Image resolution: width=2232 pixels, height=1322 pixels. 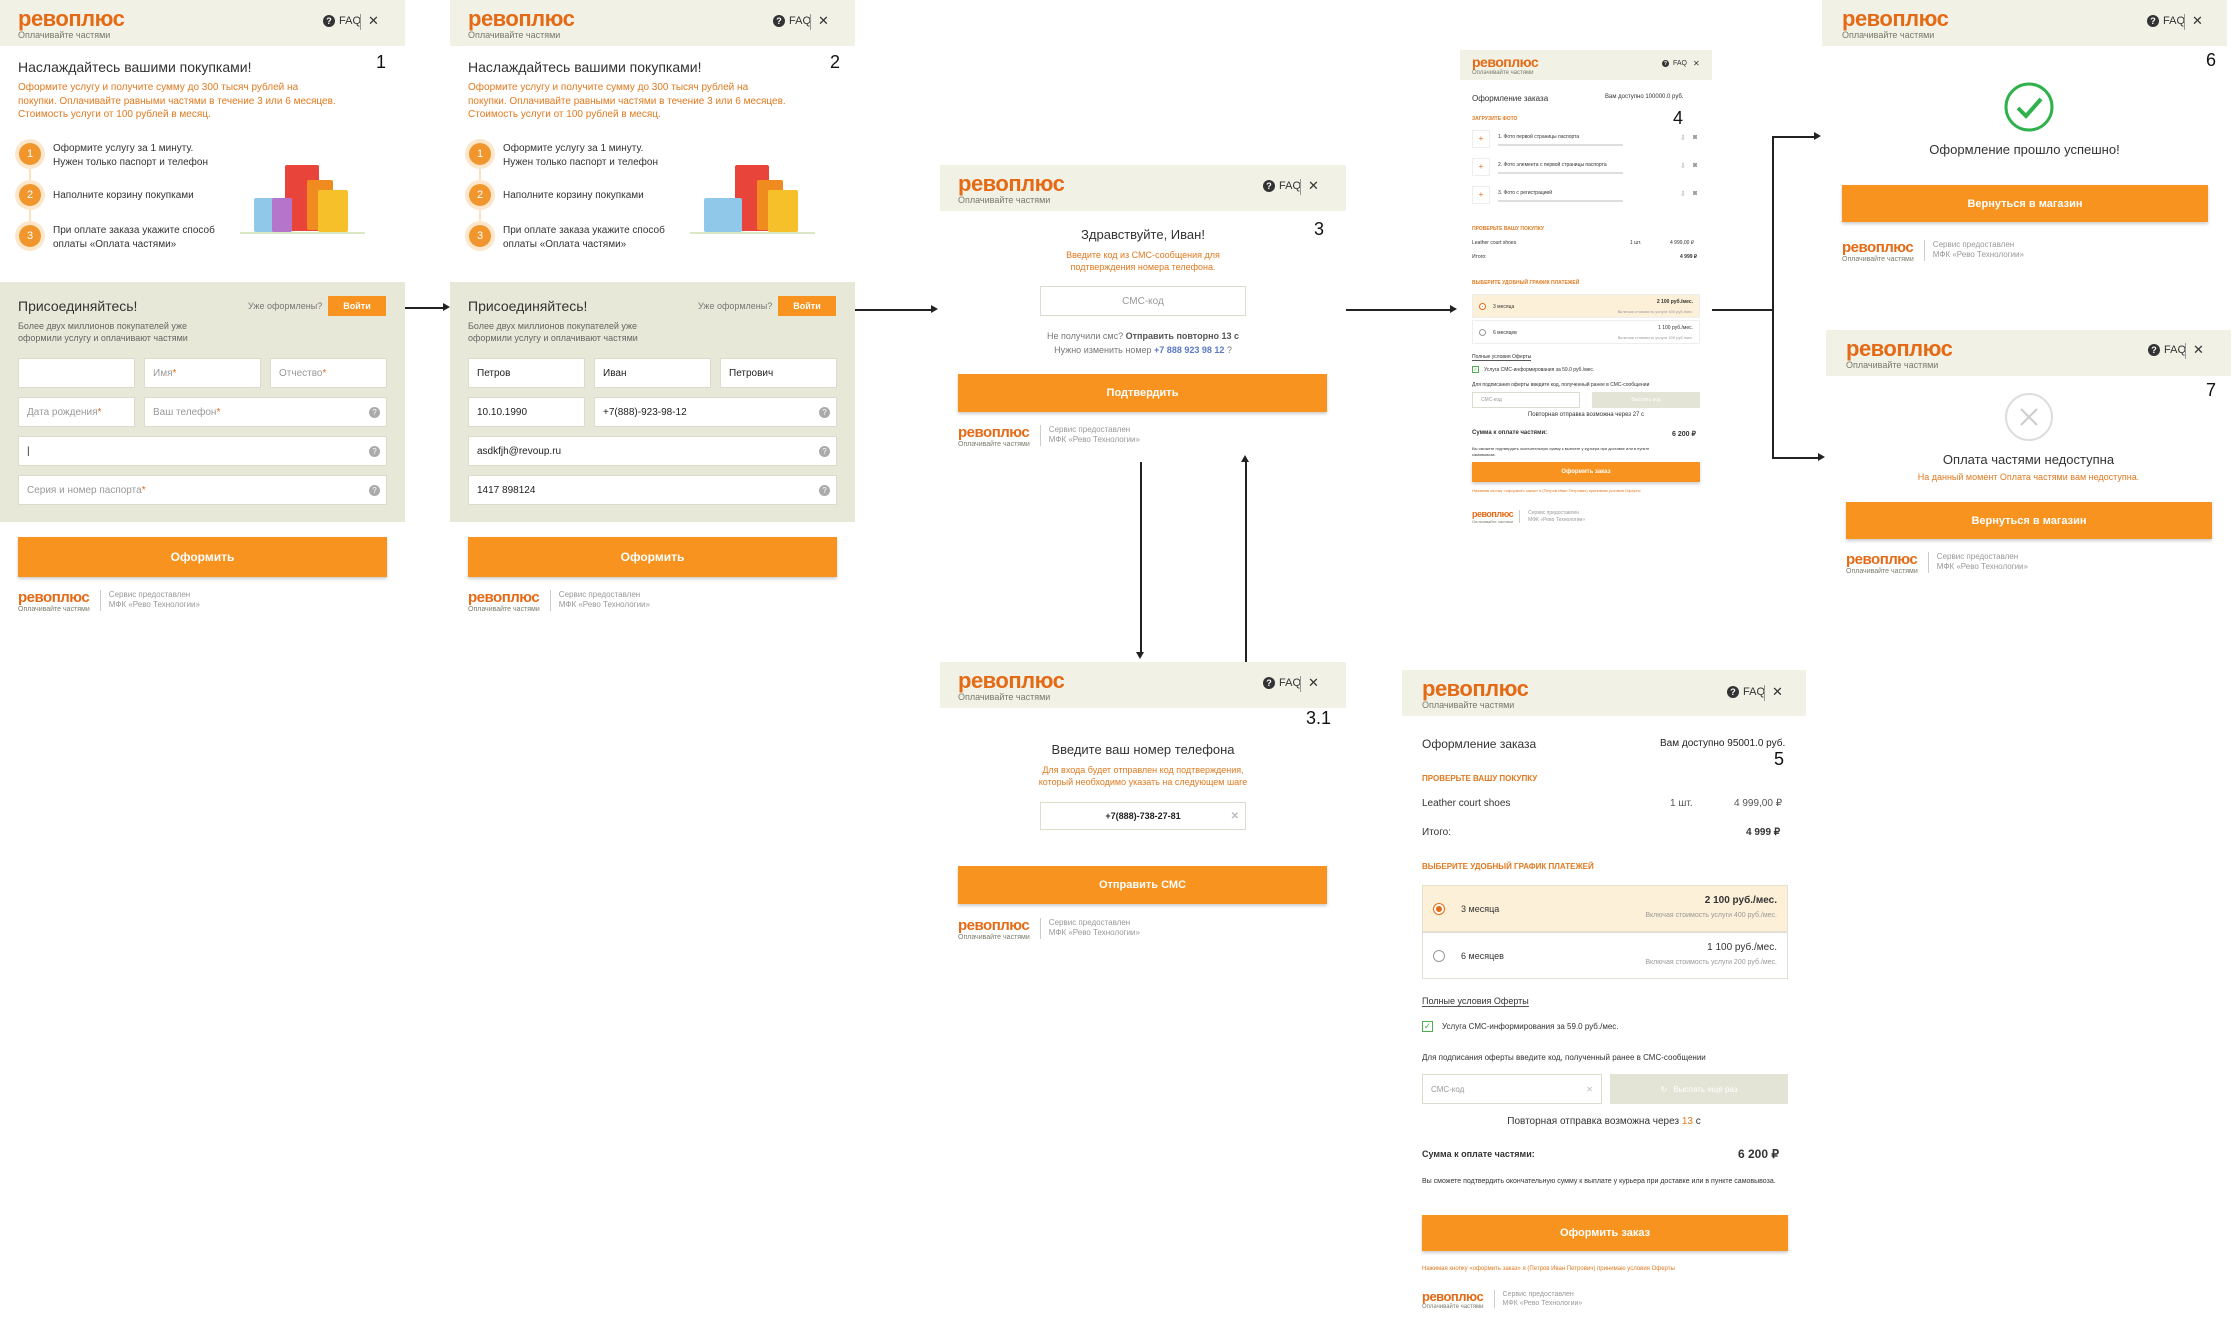 What do you see at coordinates (62, 412) in the screenshot?
I see `dob-placeholder: Дата рождения` at bounding box center [62, 412].